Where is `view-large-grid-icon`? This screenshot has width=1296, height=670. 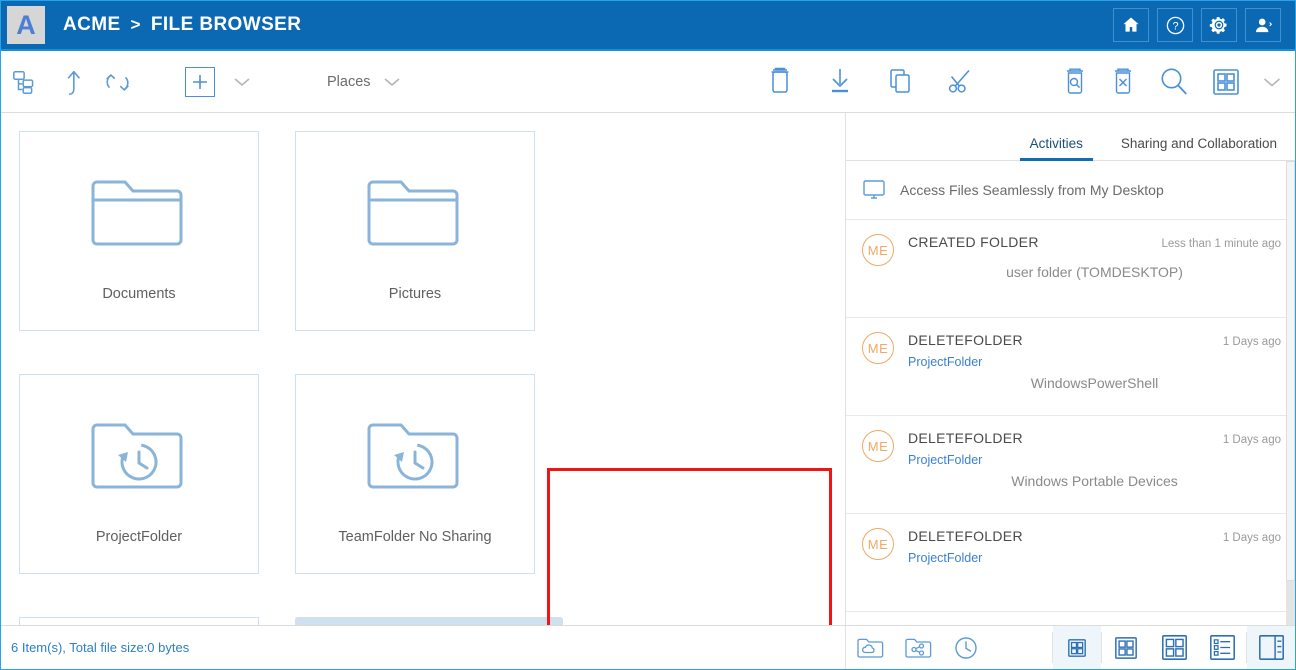 view-large-grid-icon is located at coordinates (1174, 647).